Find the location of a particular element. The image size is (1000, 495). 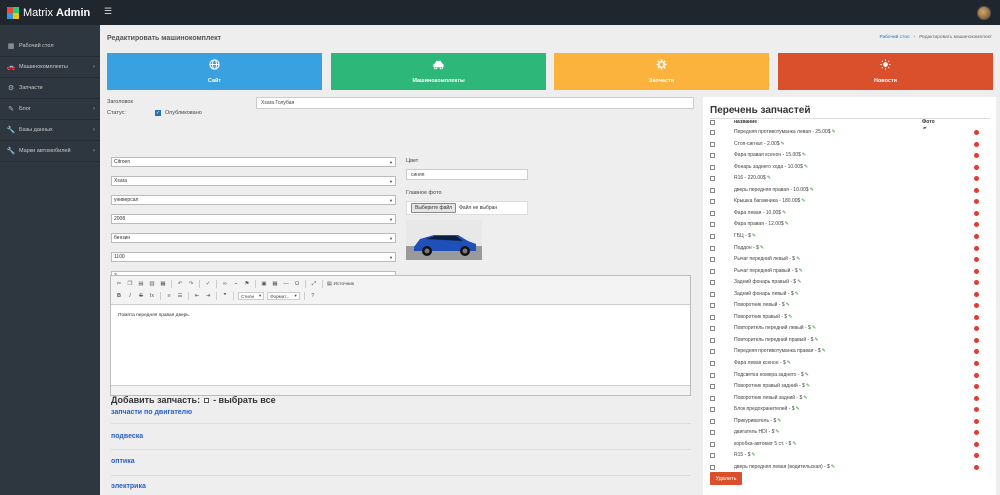

category-electrics: электрика is located at coordinates (128, 486).